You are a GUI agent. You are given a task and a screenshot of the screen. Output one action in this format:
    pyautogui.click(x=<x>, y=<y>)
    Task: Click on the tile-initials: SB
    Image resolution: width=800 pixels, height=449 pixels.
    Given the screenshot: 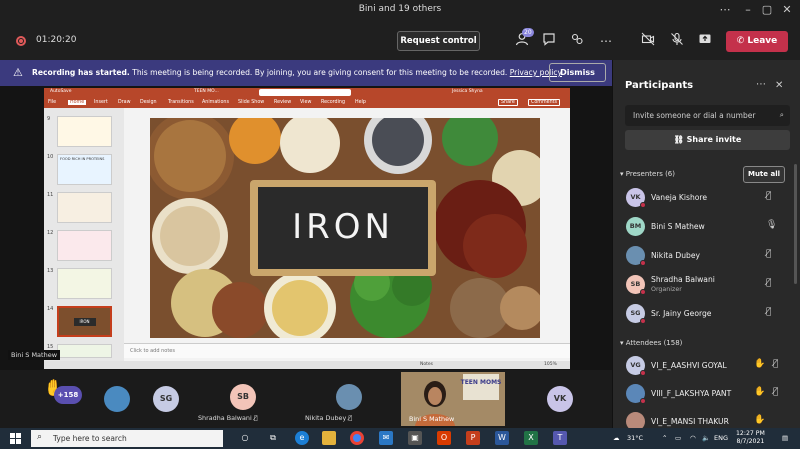 What is the action you would take?
    pyautogui.click(x=243, y=396)
    